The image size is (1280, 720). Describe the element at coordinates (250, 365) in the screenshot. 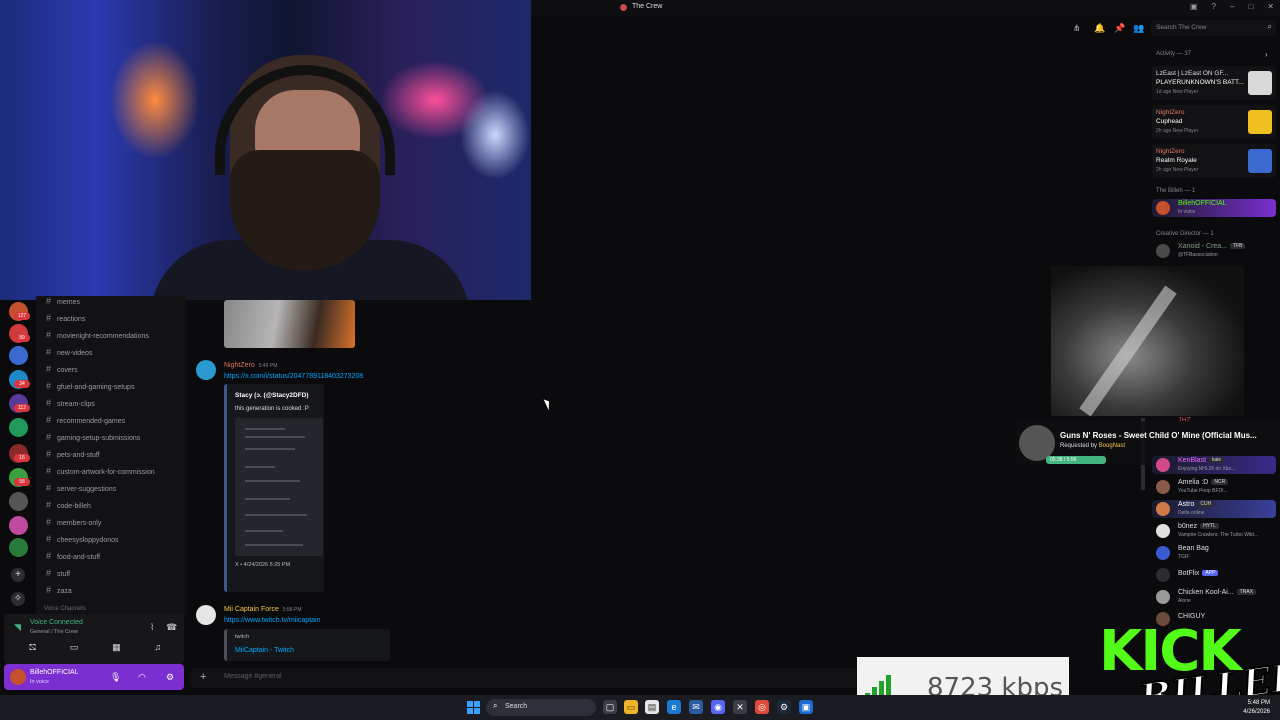

I see `message-author: NightZero 5:49 PM` at that location.